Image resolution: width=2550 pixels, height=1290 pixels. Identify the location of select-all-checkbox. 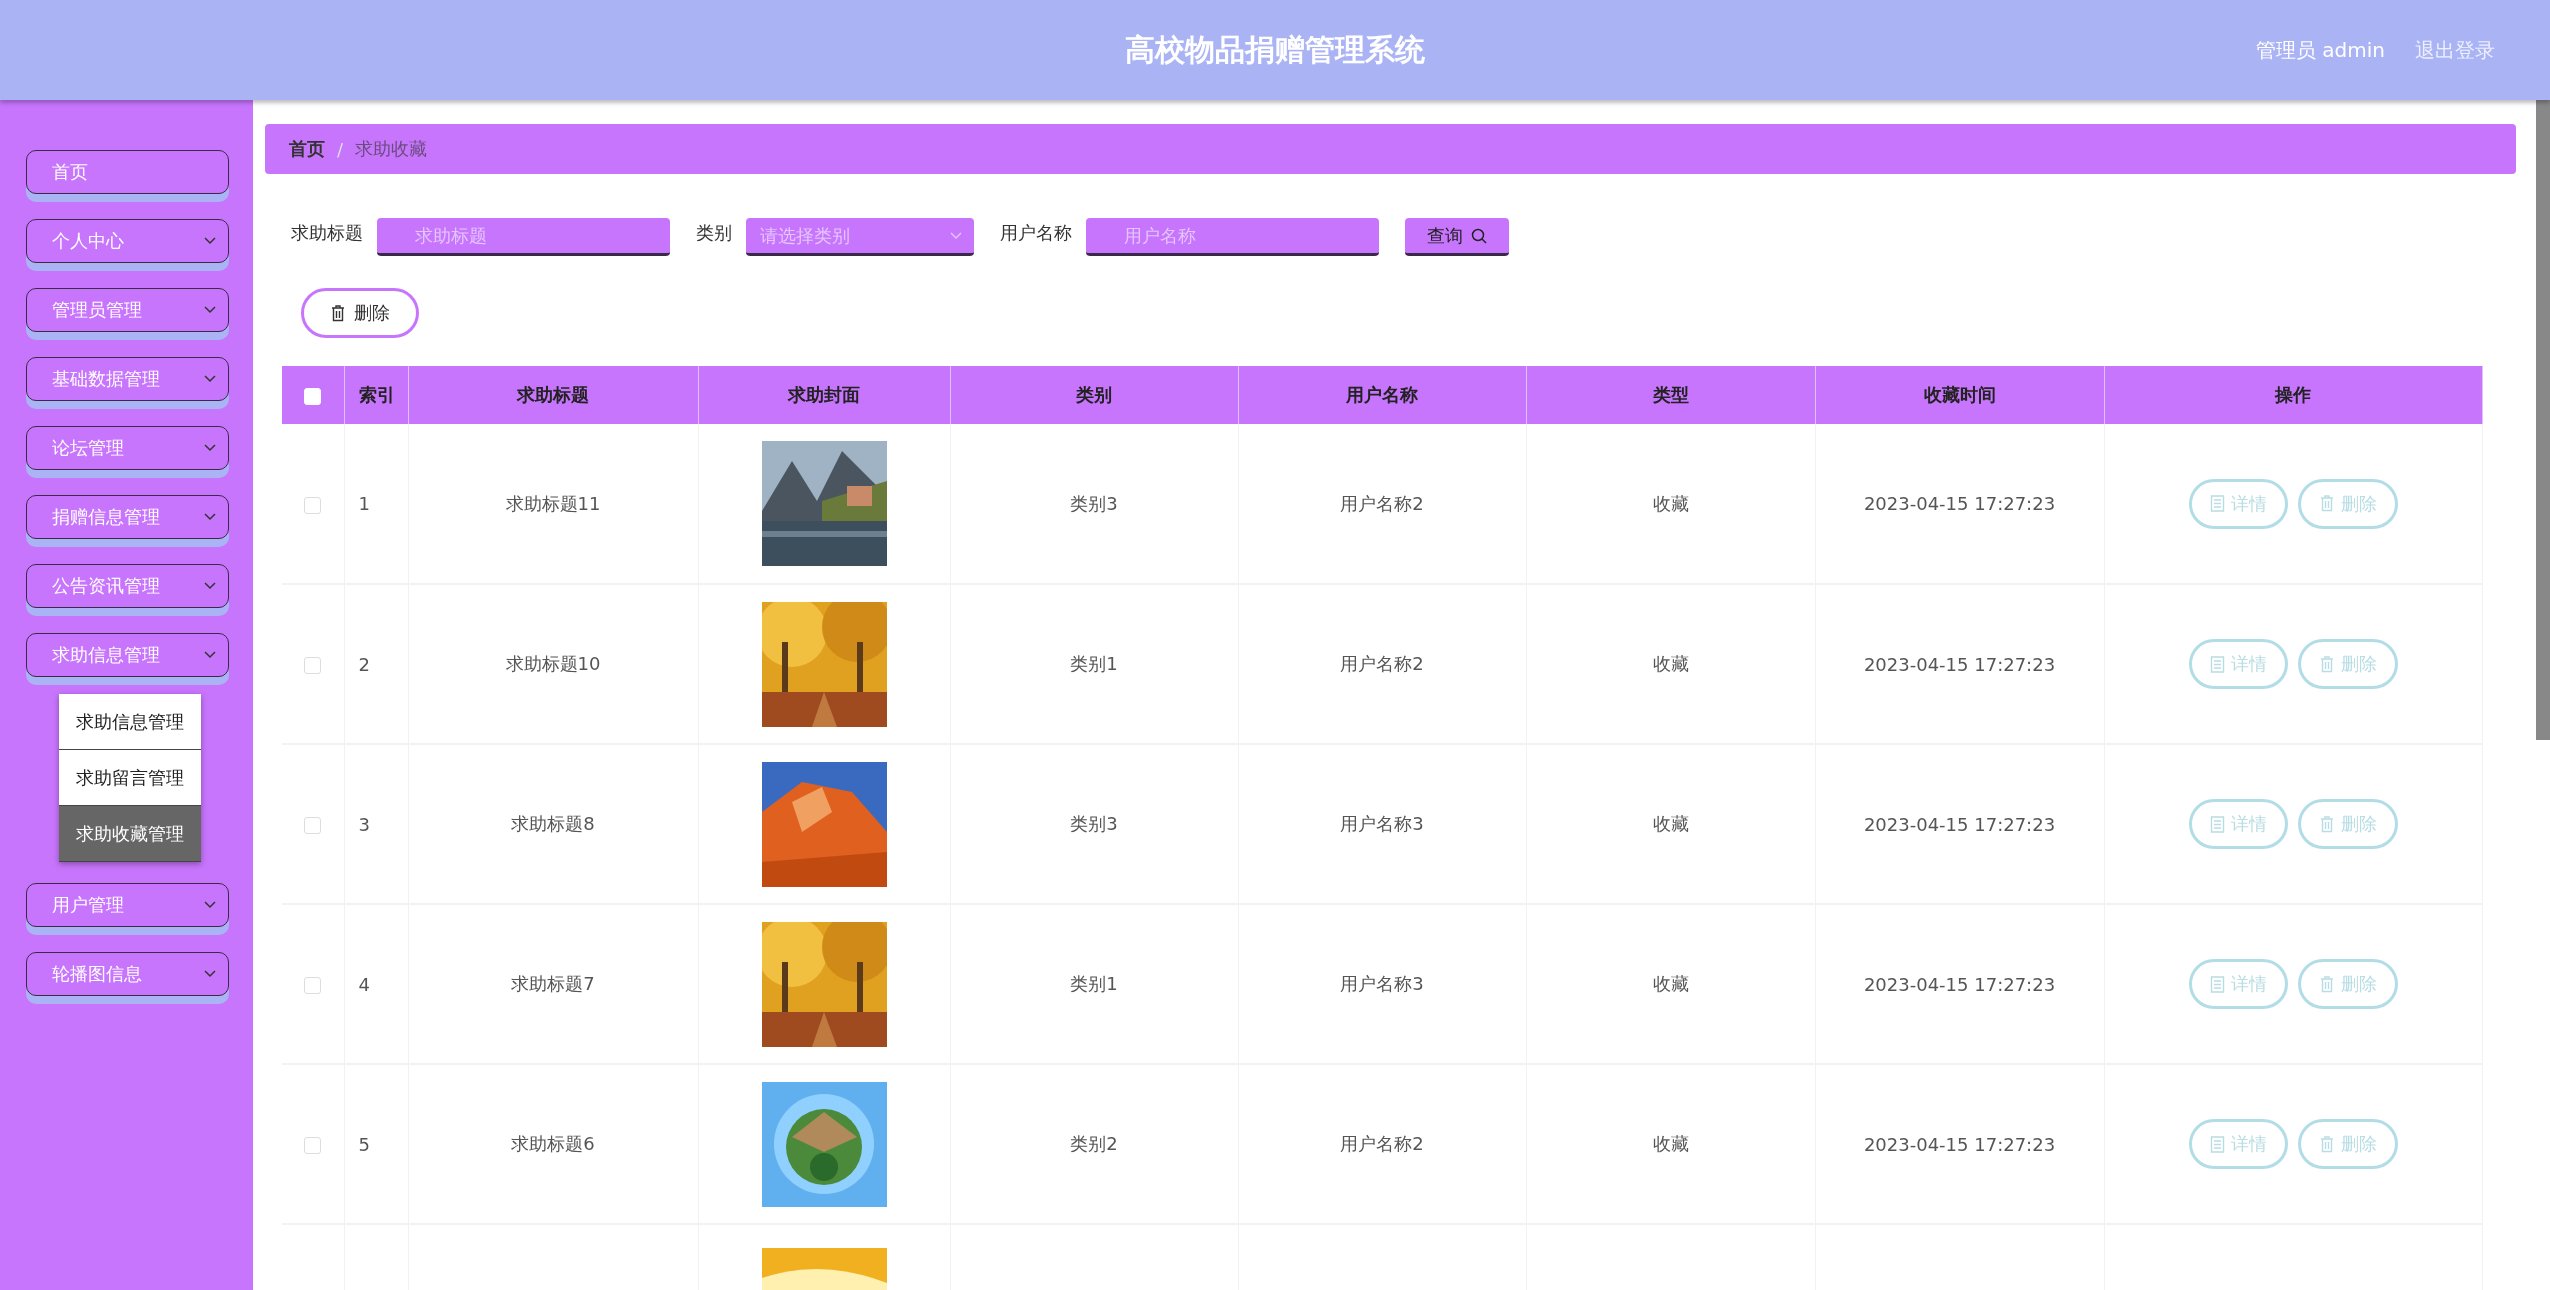
(313, 396).